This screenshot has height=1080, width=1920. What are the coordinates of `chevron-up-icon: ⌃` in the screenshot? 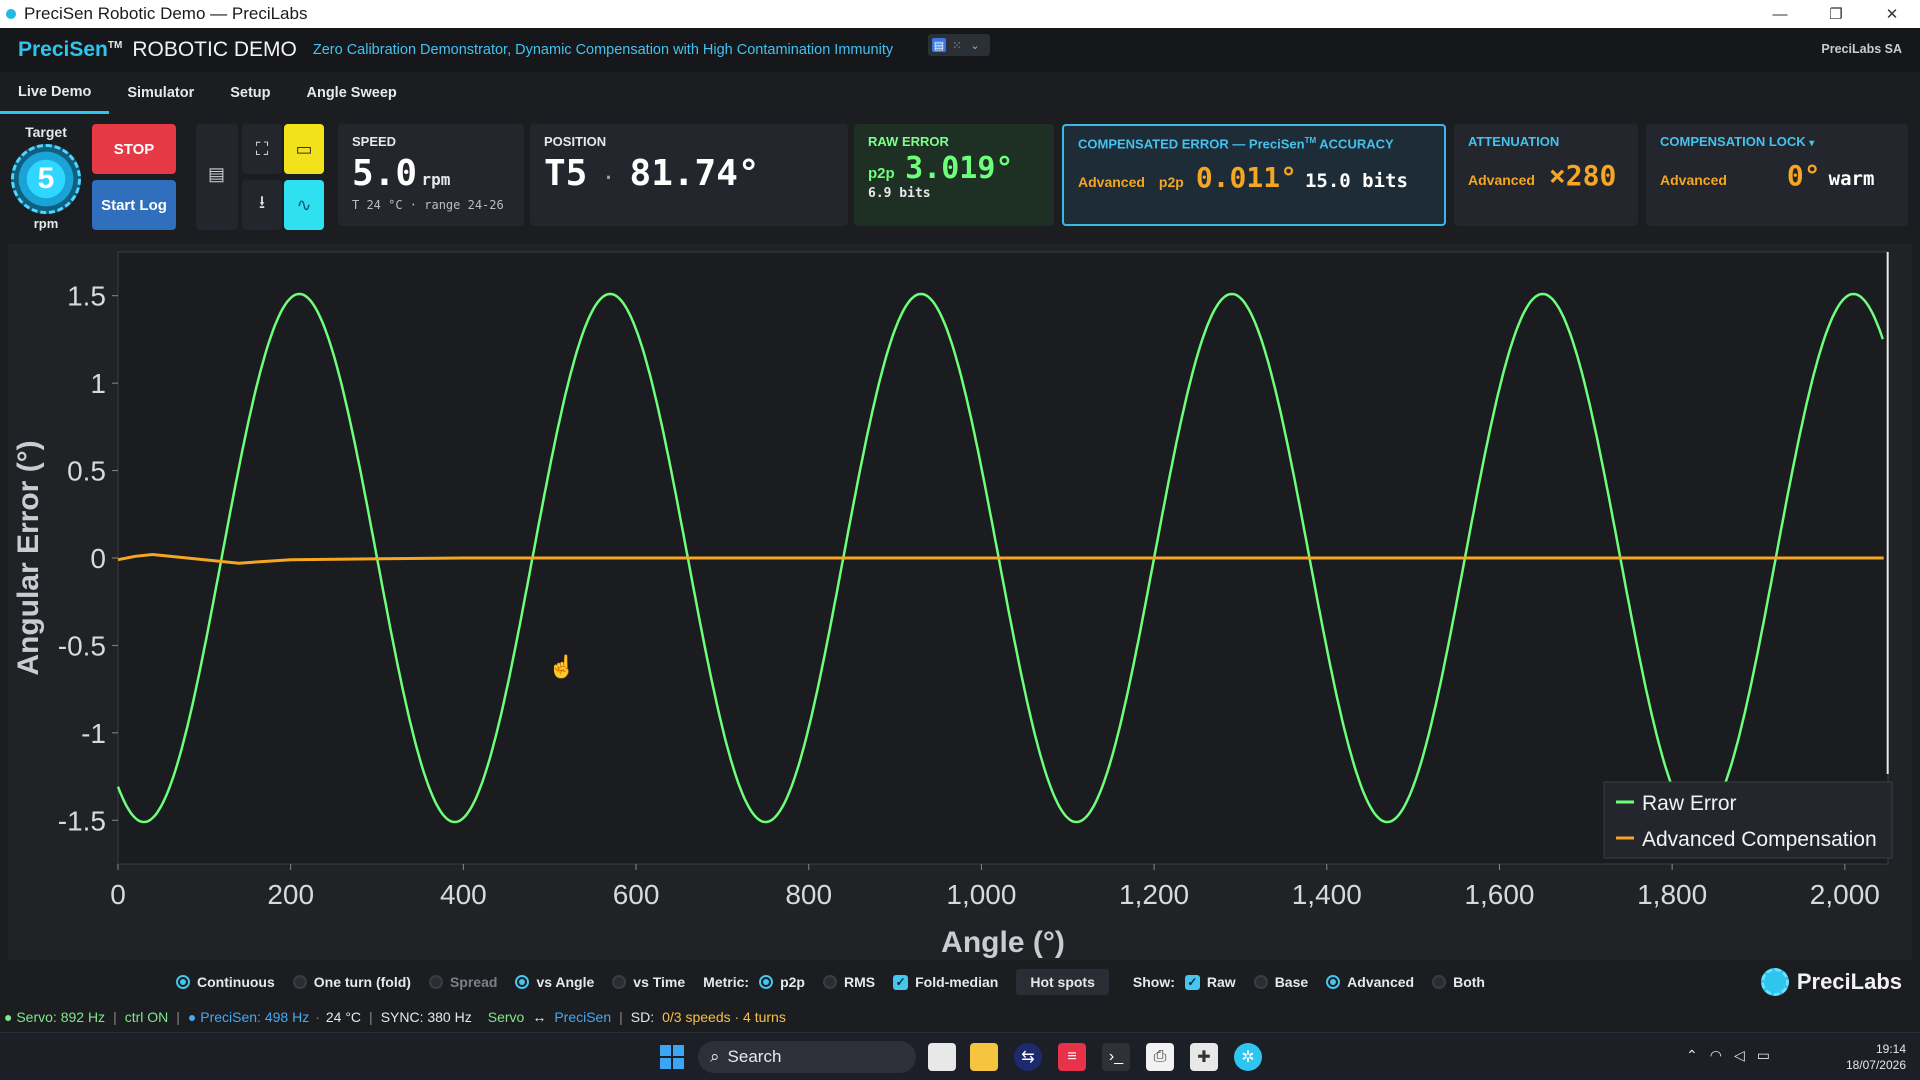 It's located at (1692, 1055).